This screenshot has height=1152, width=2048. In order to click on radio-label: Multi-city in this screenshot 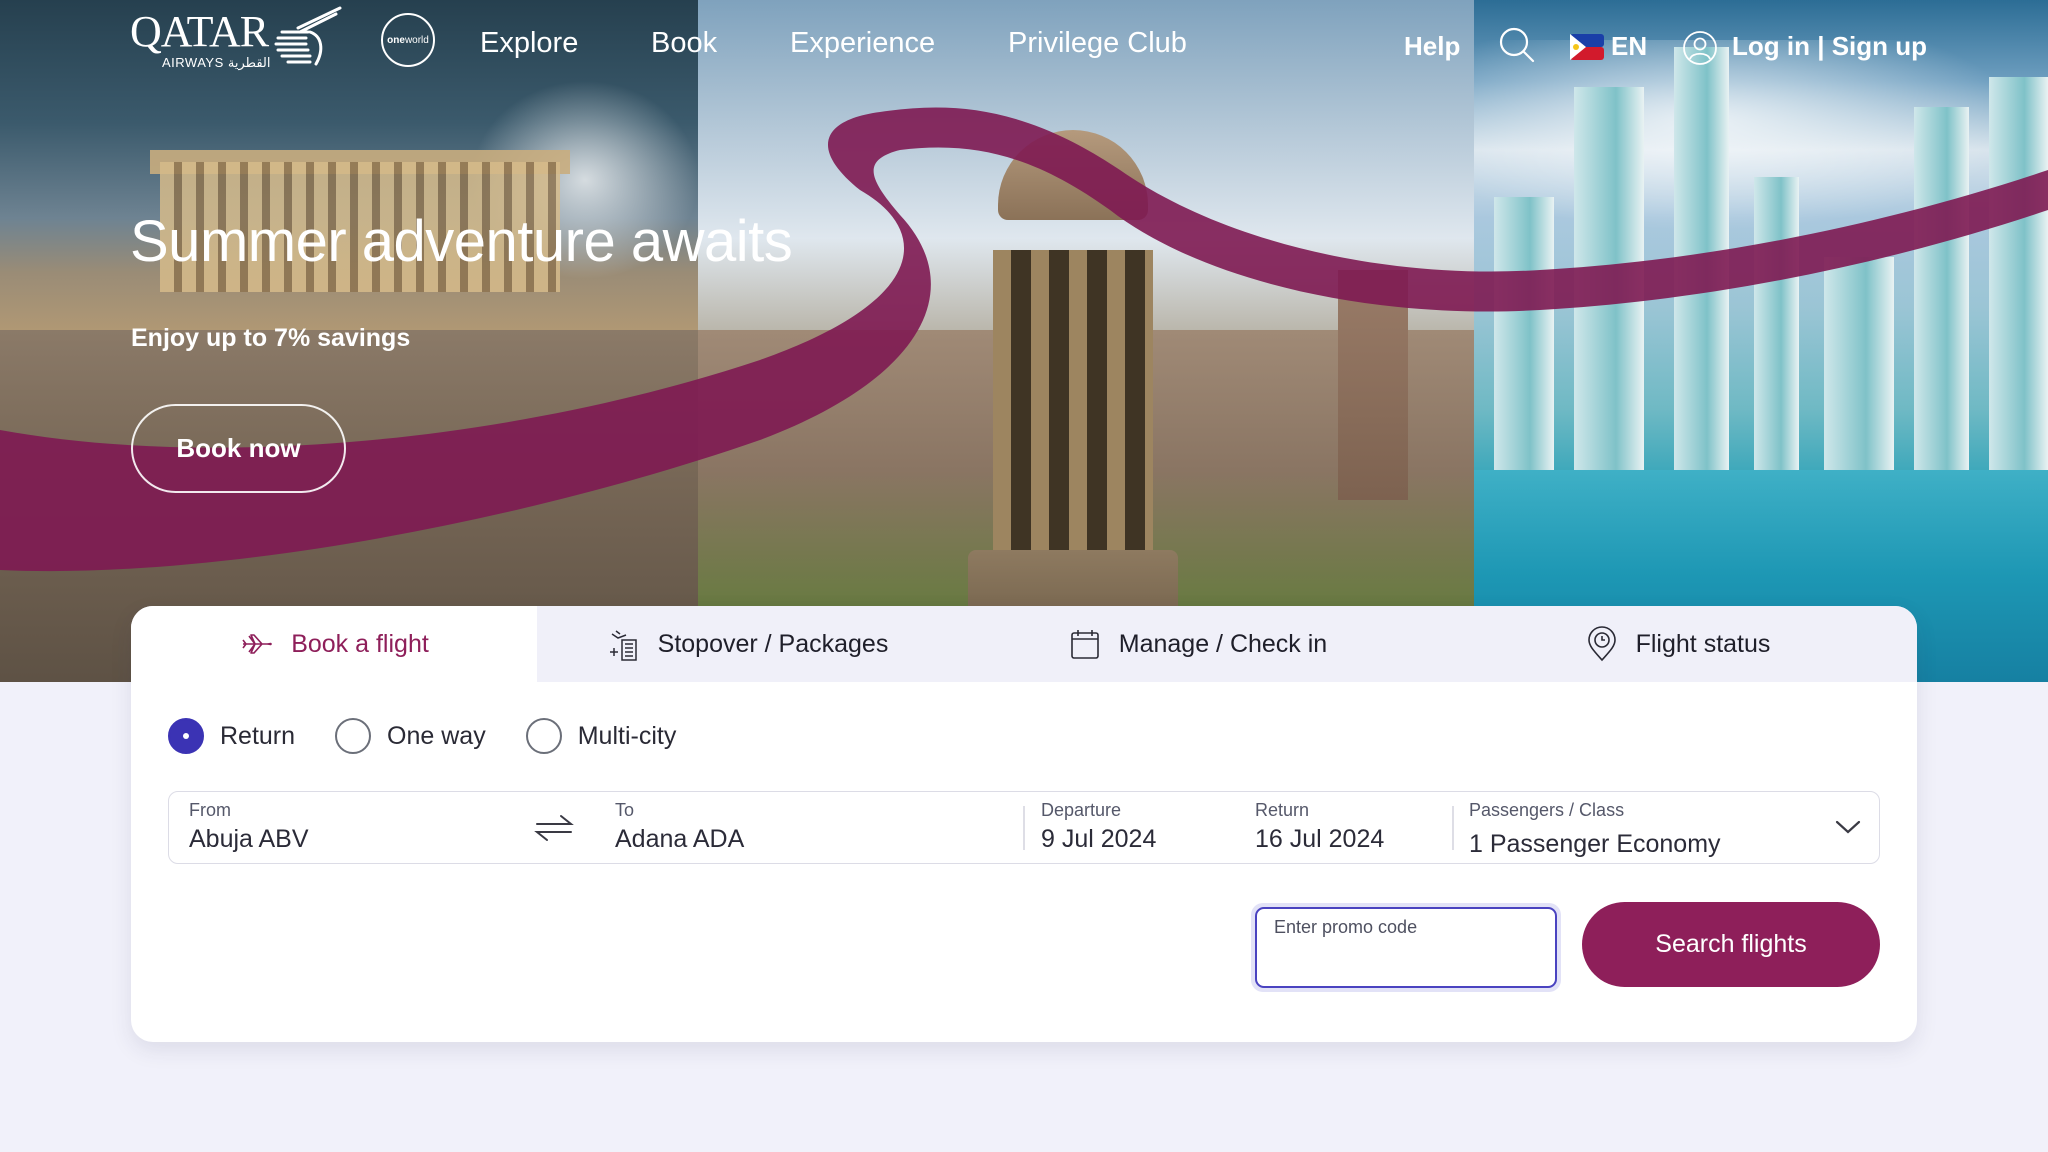, I will do `click(627, 735)`.